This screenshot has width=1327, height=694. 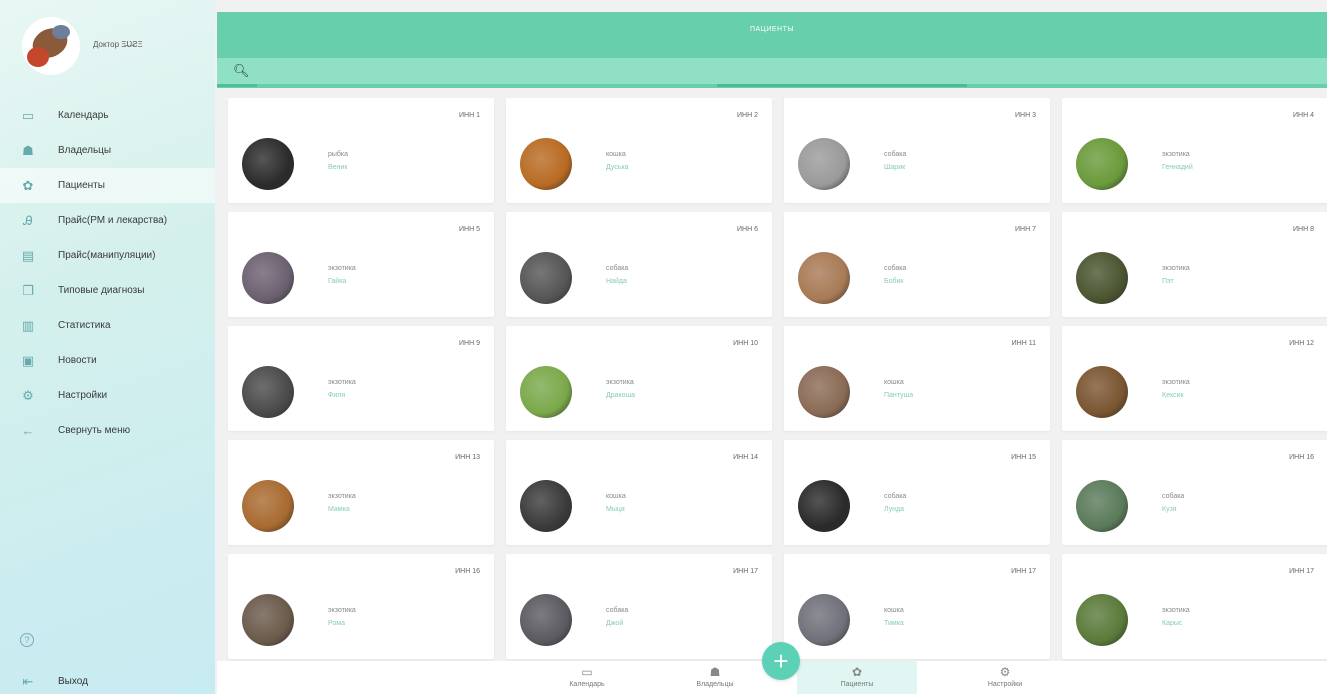 I want to click on patient-card: ИНН 9 экзотика Филя, so click(x=361, y=378).